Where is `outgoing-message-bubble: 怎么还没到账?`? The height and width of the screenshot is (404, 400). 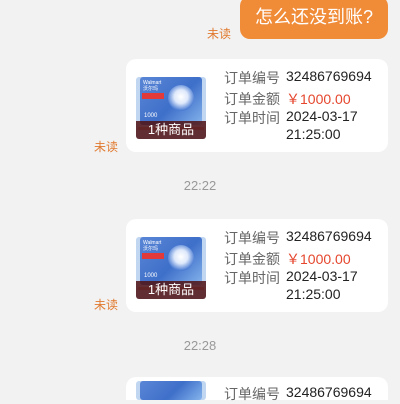 outgoing-message-bubble: 怎么还没到账? is located at coordinates (314, 19).